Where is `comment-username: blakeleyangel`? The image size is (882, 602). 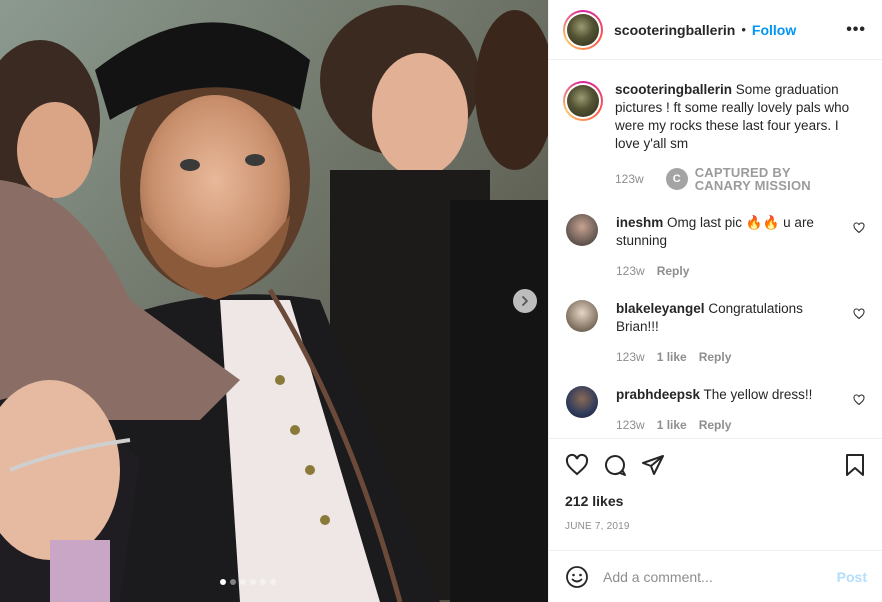
comment-username: blakeleyangel is located at coordinates (660, 308).